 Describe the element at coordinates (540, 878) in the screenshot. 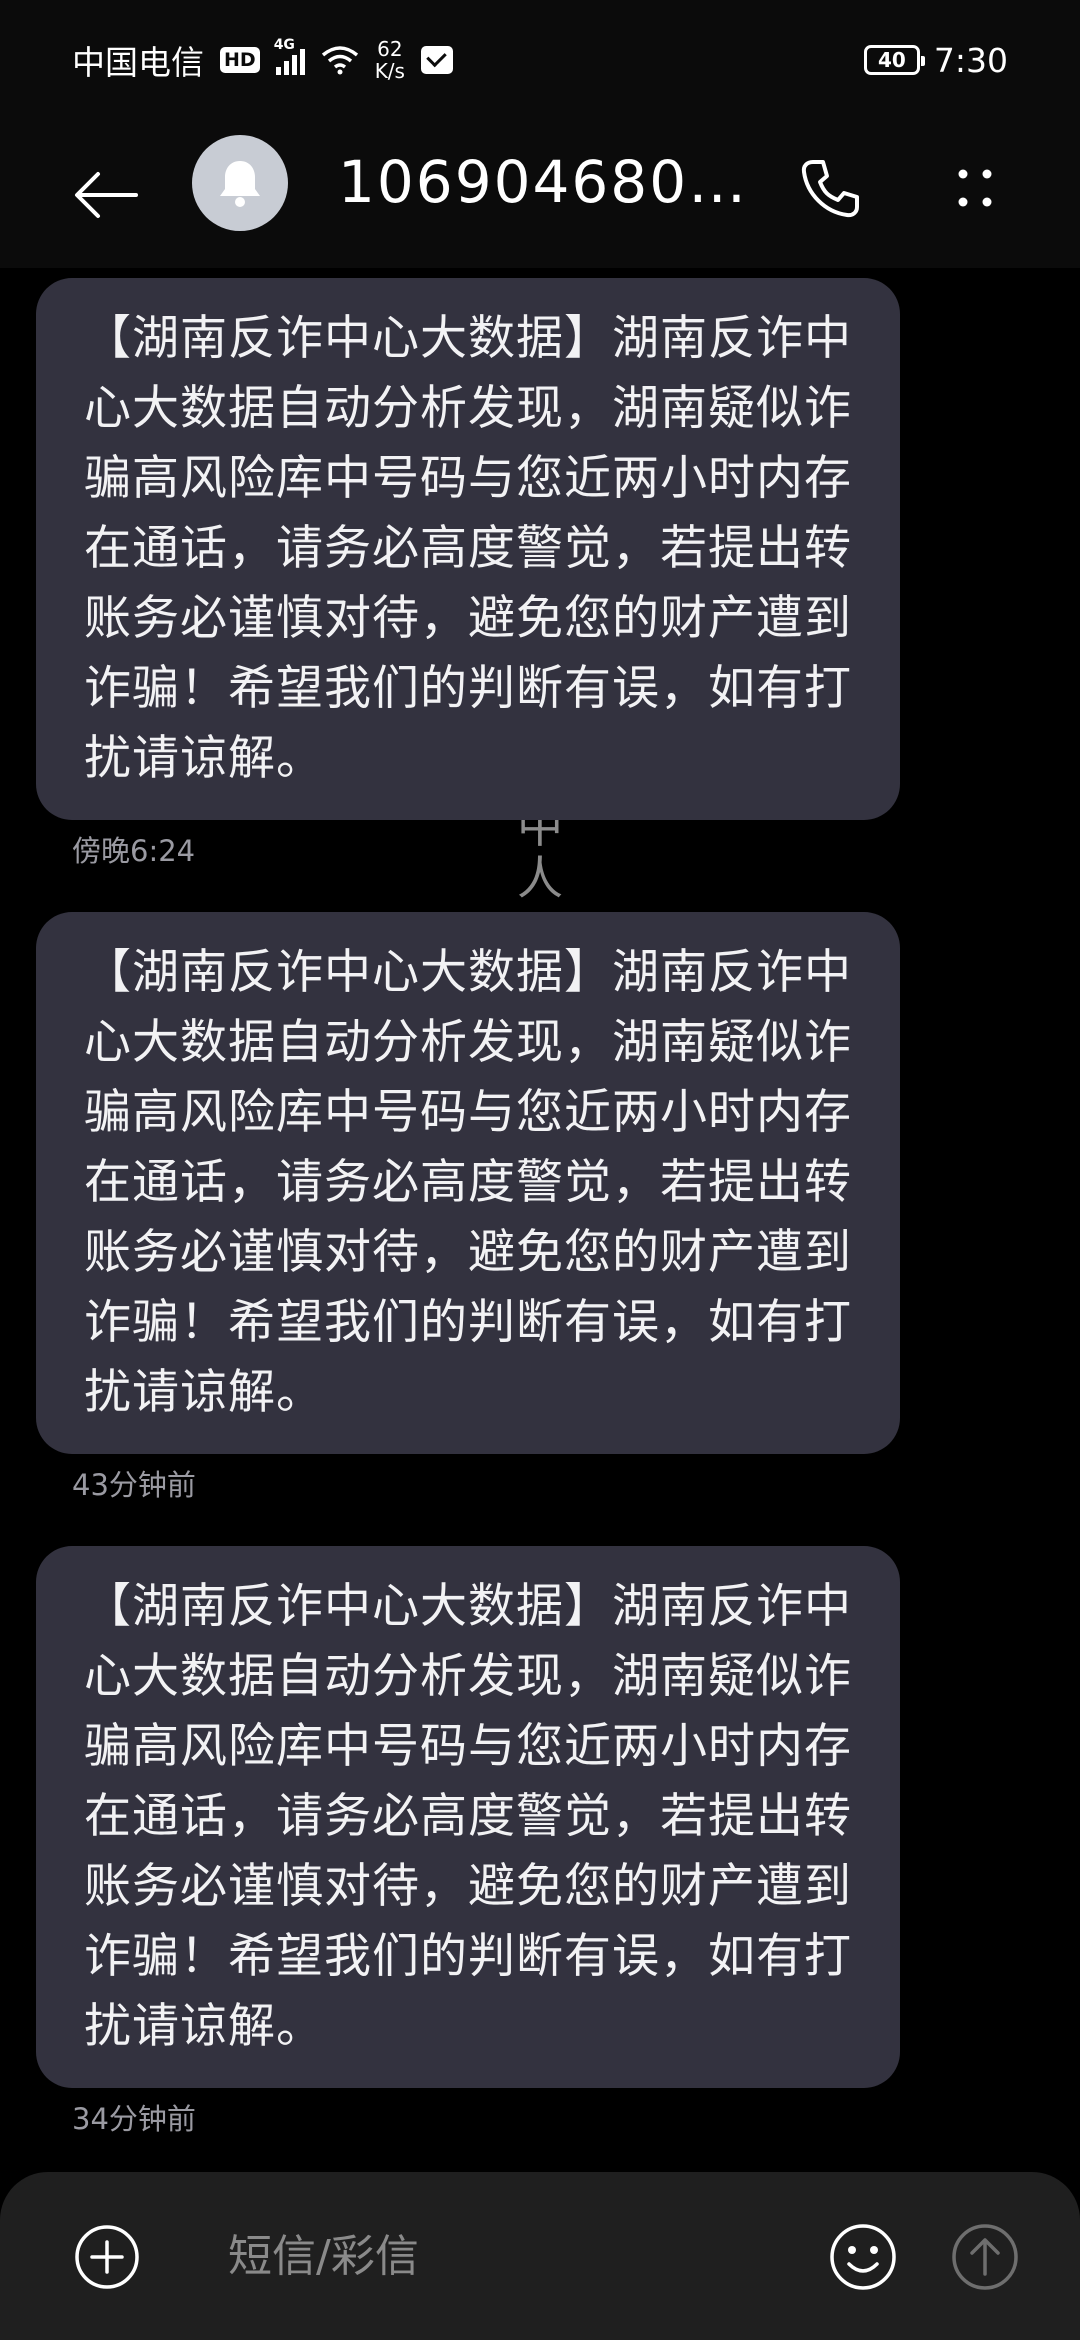

I see `background-char-2: 人` at that location.